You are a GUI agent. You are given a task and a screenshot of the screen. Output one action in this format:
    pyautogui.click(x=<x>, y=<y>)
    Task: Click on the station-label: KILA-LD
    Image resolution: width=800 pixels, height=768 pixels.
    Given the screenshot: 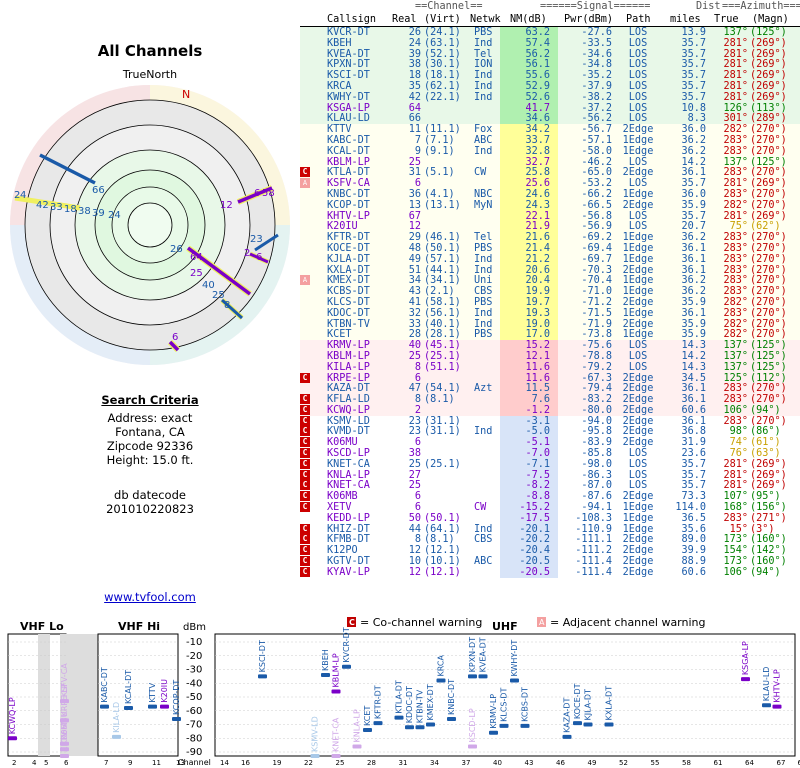 What is the action you would take?
    pyautogui.click(x=116, y=717)
    